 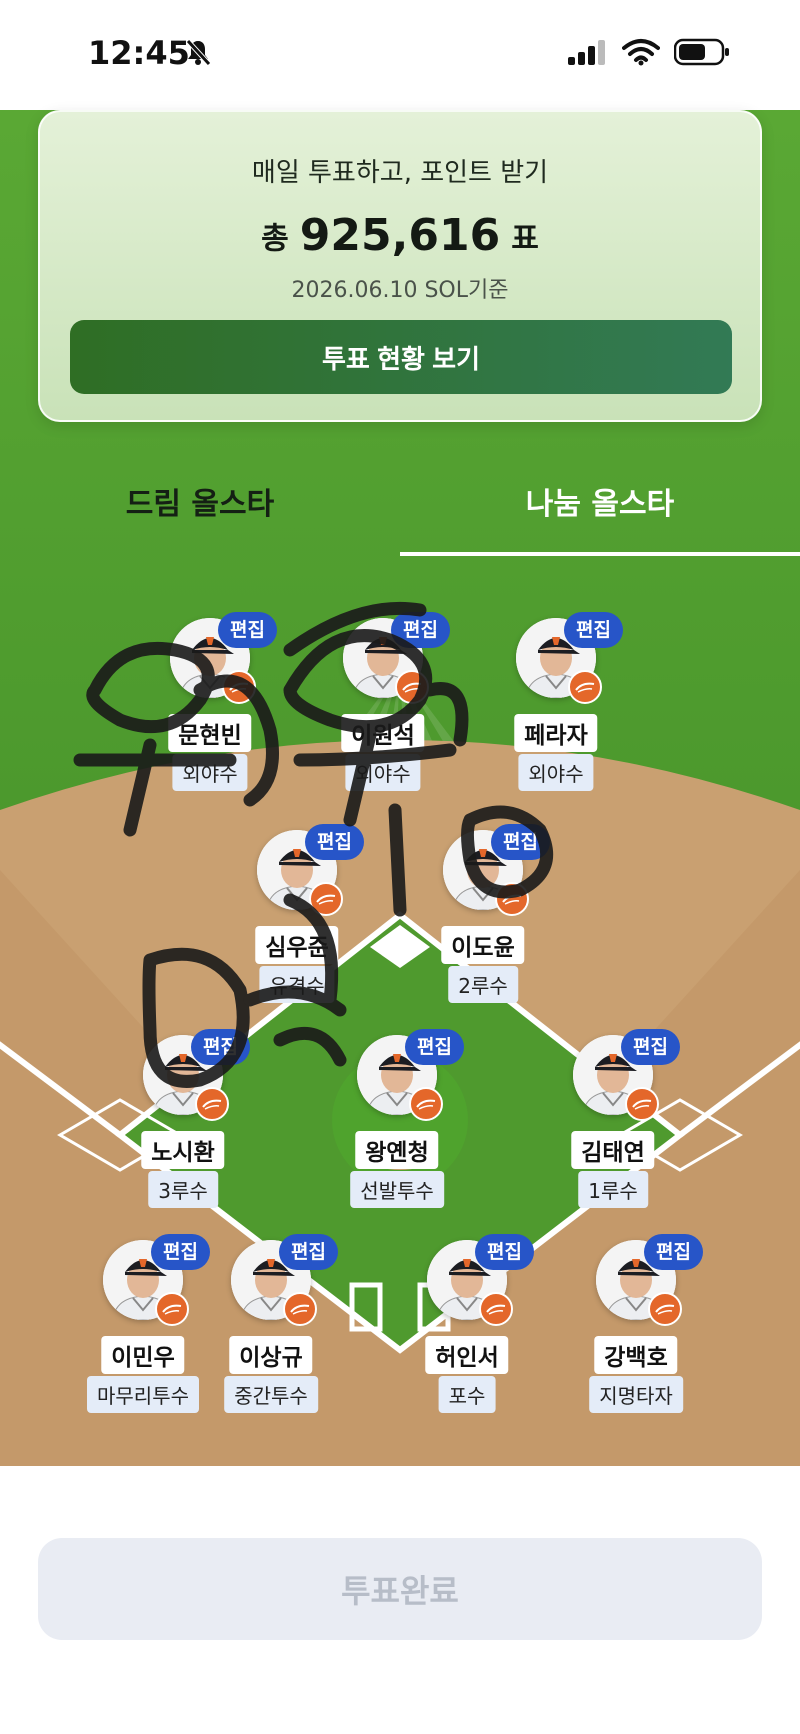 I want to click on player-card: 편집강백호 지명타자, so click(x=636, y=1367).